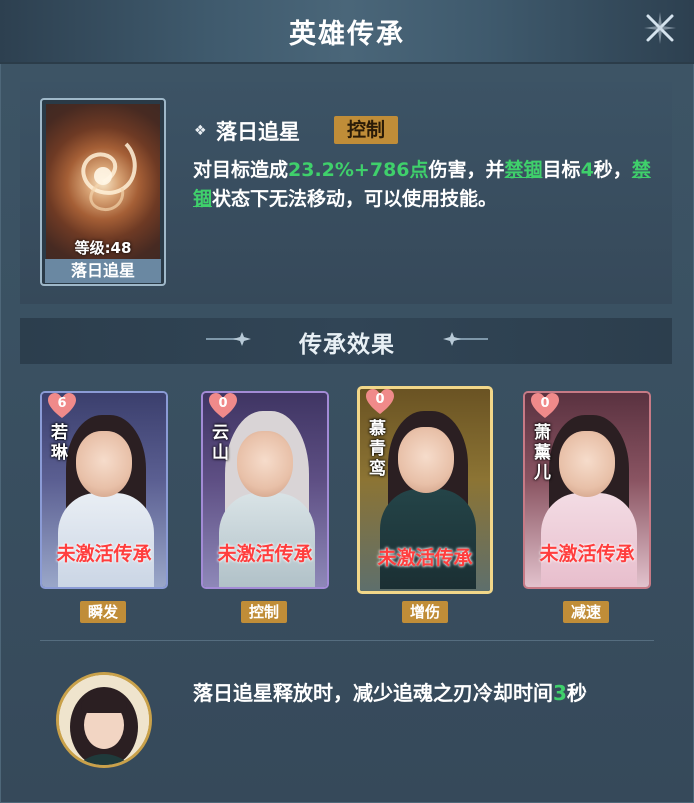 The image size is (694, 803). What do you see at coordinates (347, 34) in the screenshot?
I see `page-title: 英雄传承` at bounding box center [347, 34].